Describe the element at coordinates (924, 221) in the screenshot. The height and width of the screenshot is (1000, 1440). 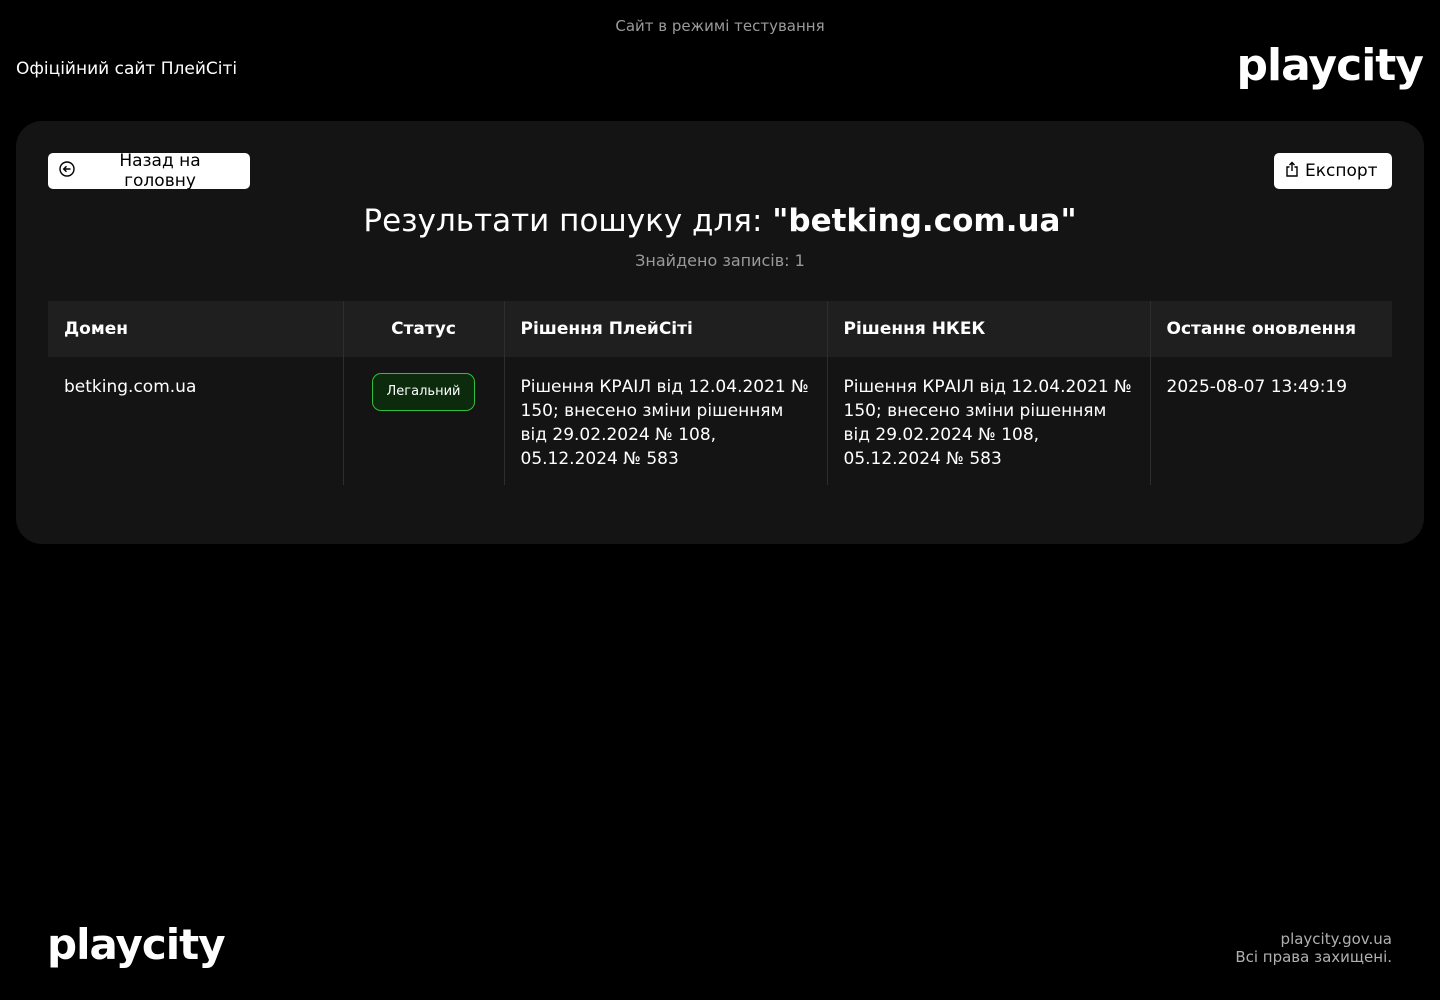
I see `search-query: "betking.com.ua"` at that location.